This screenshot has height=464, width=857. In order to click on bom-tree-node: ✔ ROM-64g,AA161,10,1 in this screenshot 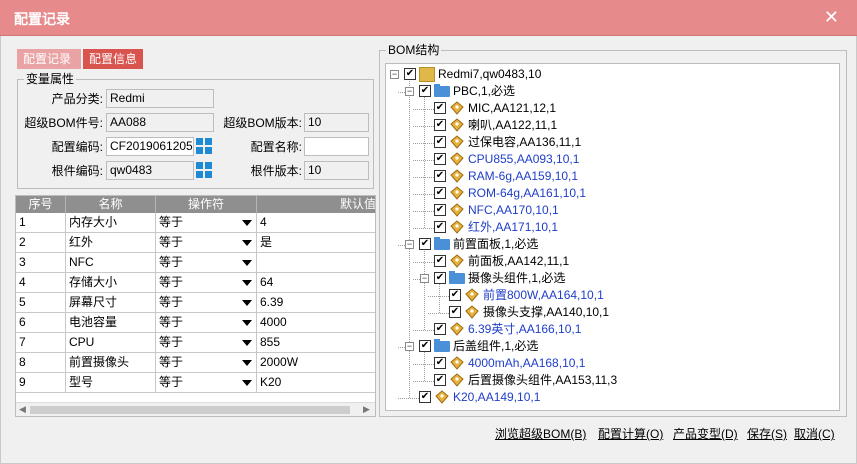, I will do `click(623, 193)`.